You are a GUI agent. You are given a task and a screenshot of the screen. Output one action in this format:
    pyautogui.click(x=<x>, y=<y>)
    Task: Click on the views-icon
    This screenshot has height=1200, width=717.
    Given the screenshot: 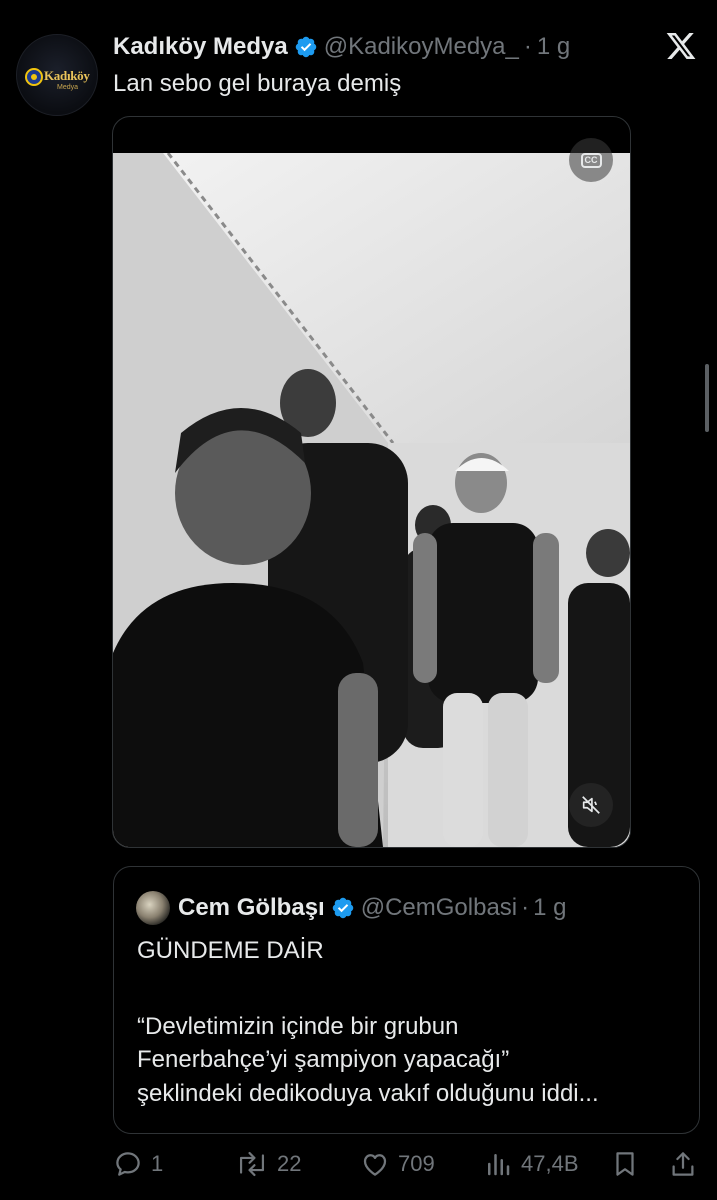 What is the action you would take?
    pyautogui.click(x=499, y=1165)
    